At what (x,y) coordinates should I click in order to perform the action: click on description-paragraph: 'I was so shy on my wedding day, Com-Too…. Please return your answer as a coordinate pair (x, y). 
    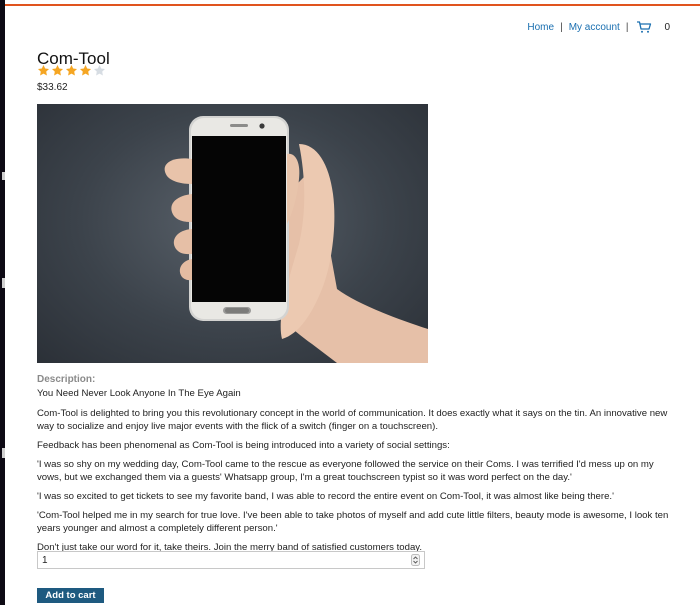
    Looking at the image, I should click on (345, 471).